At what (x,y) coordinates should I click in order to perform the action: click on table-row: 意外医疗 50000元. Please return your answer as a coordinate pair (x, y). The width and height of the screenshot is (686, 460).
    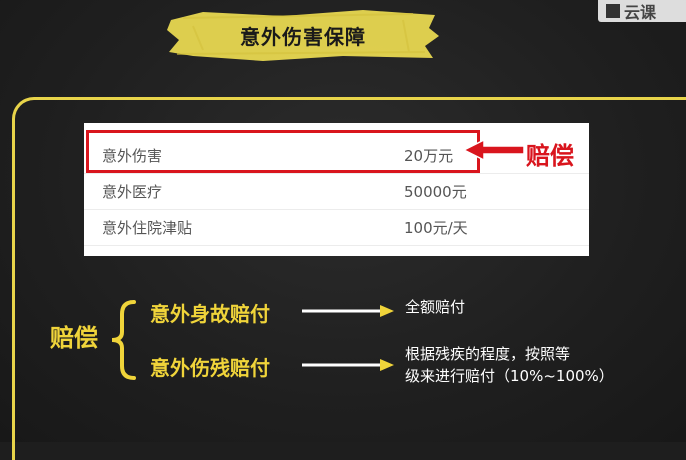
    Looking at the image, I should click on (336, 191).